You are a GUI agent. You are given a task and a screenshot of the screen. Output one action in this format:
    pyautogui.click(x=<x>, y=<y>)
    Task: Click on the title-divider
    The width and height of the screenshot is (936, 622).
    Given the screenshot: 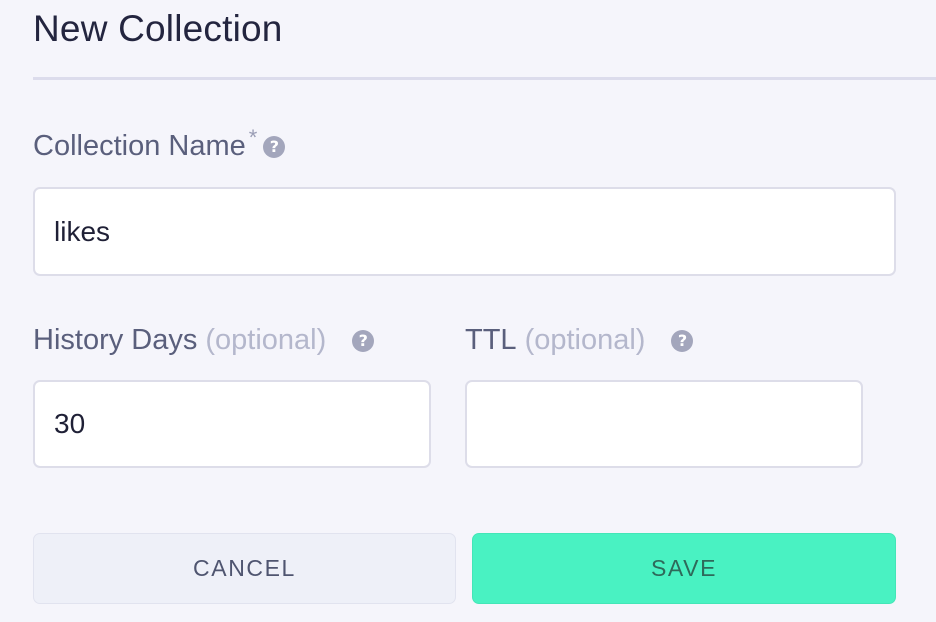 What is the action you would take?
    pyautogui.click(x=484, y=78)
    